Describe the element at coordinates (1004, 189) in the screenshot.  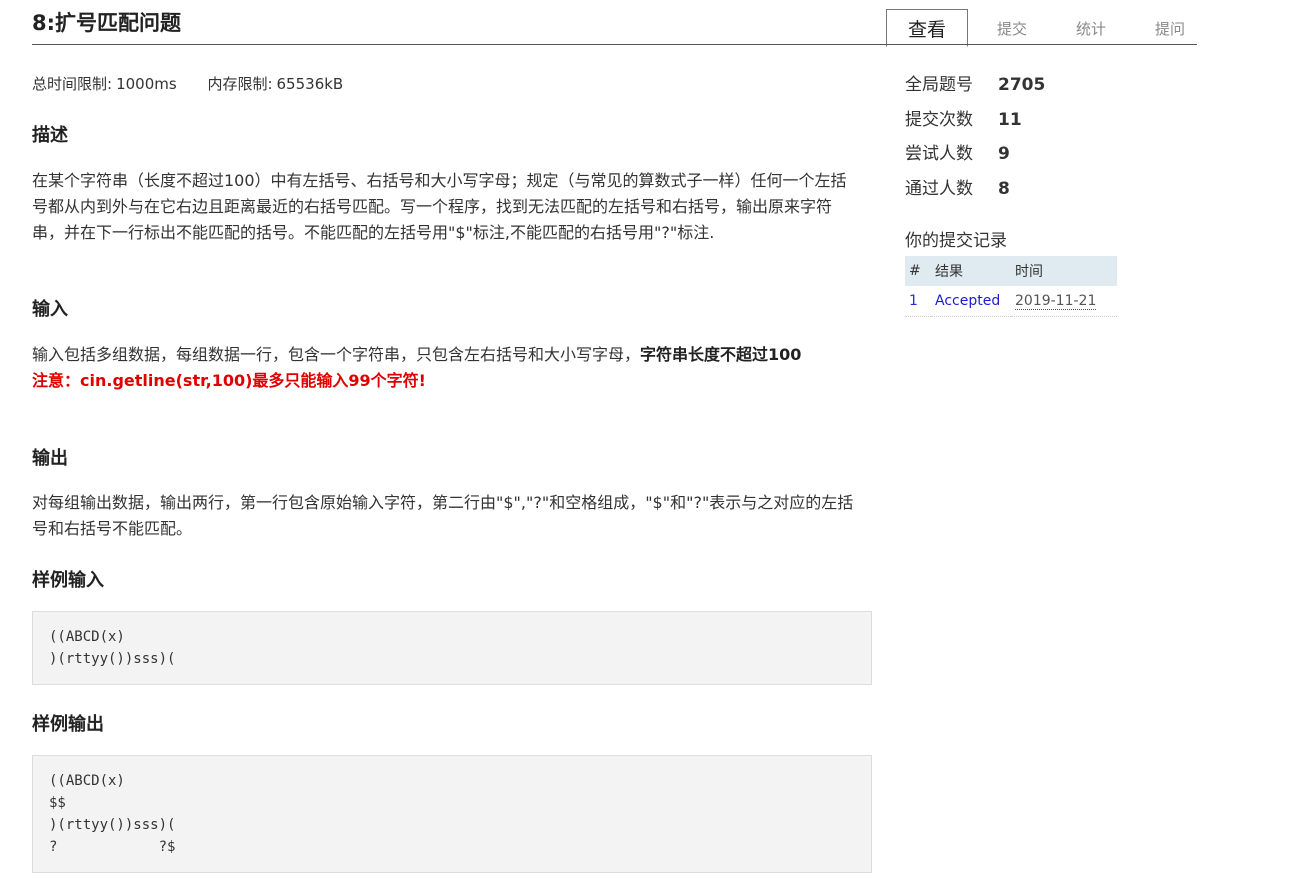
I see `stat-value: 8` at that location.